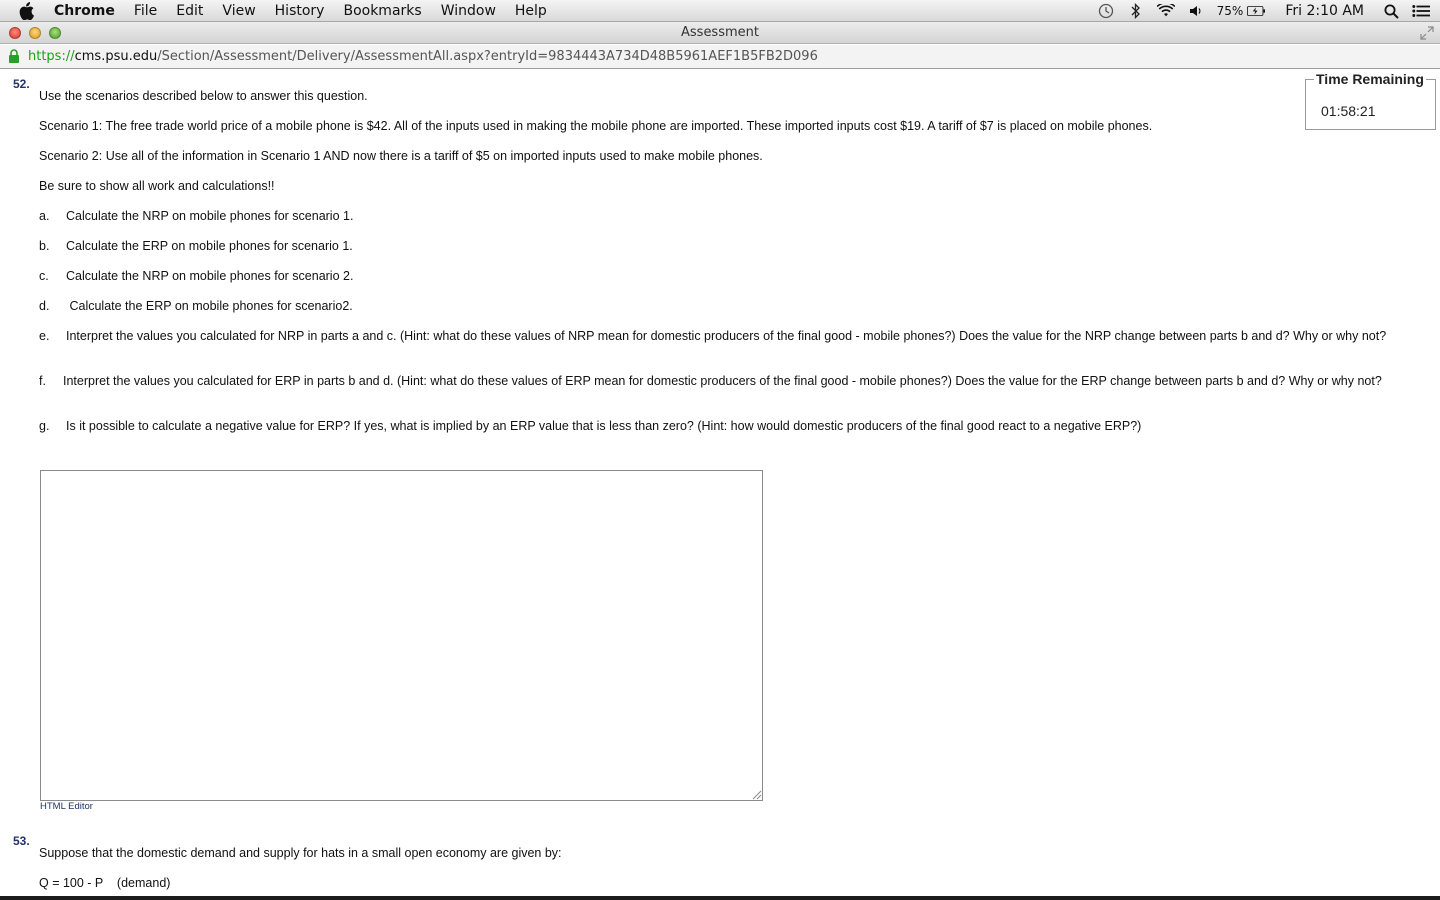  What do you see at coordinates (1370, 79) in the screenshot?
I see `time-remaining-label: Time Remaining` at bounding box center [1370, 79].